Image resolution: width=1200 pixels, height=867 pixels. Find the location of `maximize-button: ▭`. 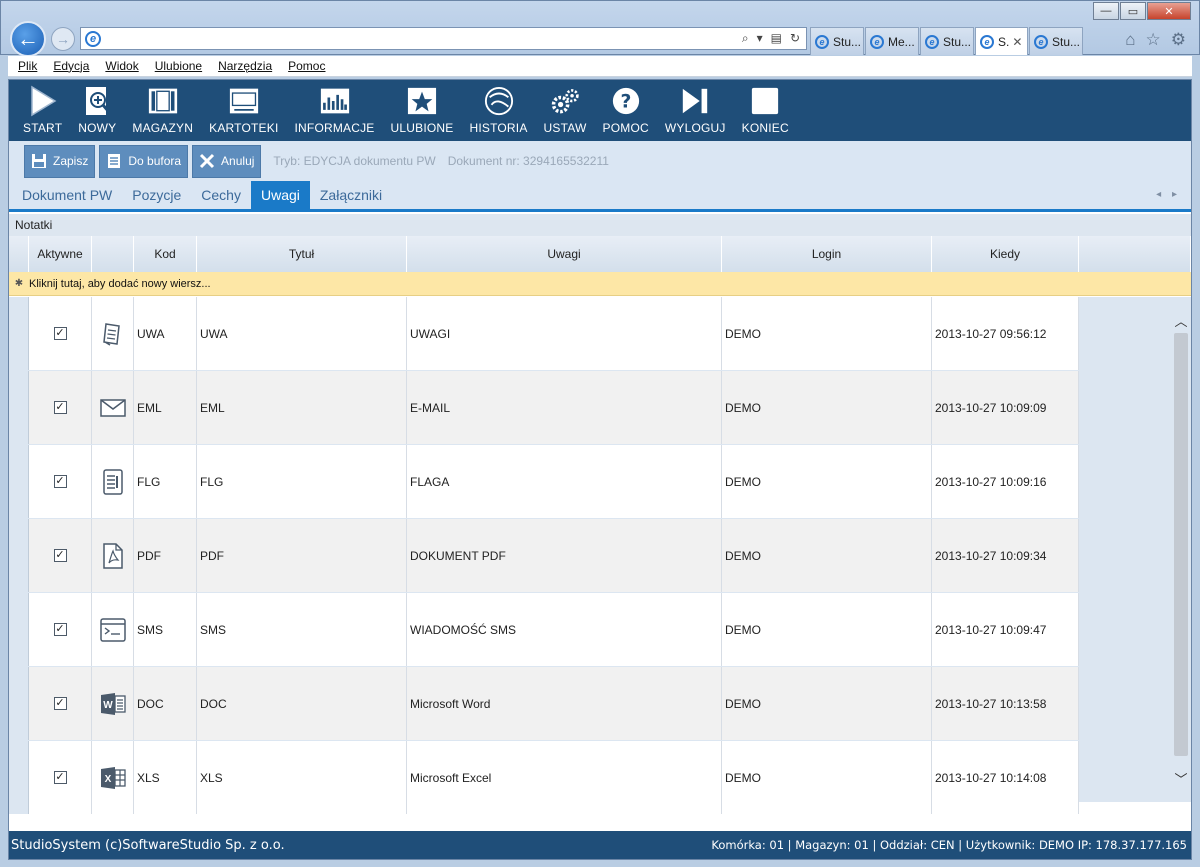

maximize-button: ▭ is located at coordinates (1133, 11).